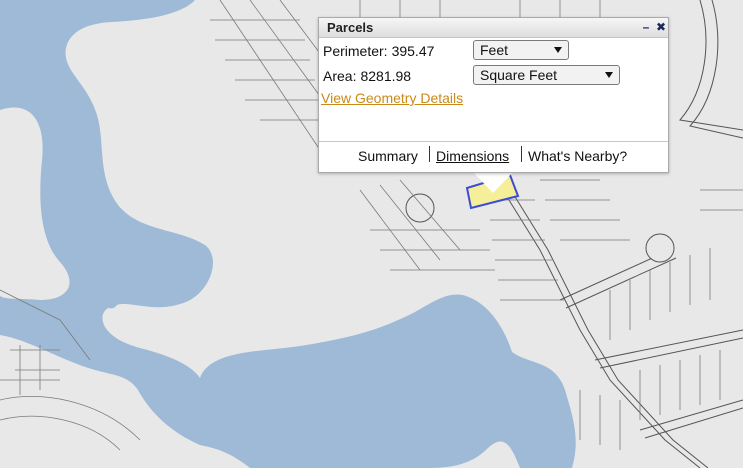  Describe the element at coordinates (472, 156) in the screenshot. I see `tab-dimensions: Dimensions` at that location.